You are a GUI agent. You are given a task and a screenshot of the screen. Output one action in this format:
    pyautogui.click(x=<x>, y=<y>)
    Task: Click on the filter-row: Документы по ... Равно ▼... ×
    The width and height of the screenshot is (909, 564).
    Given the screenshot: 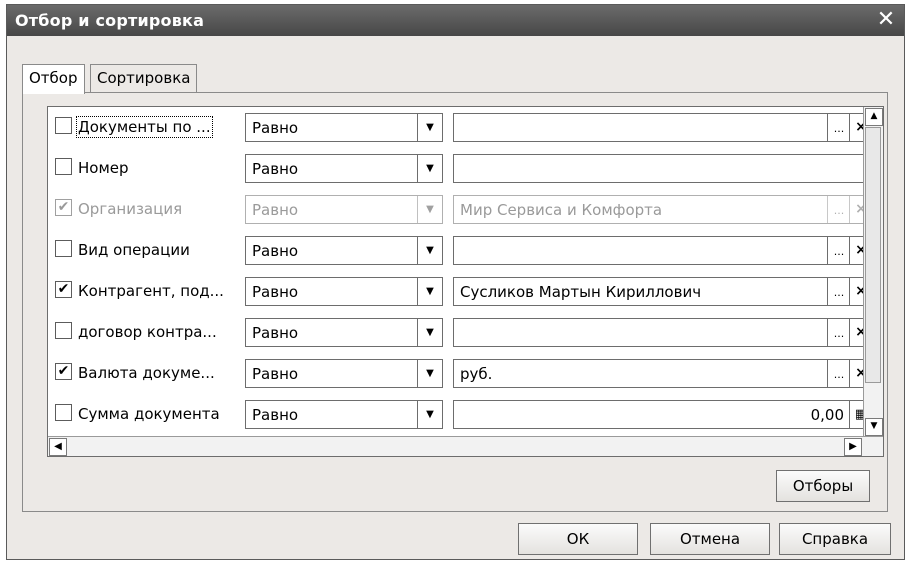 What is the action you would take?
    pyautogui.click(x=455, y=127)
    